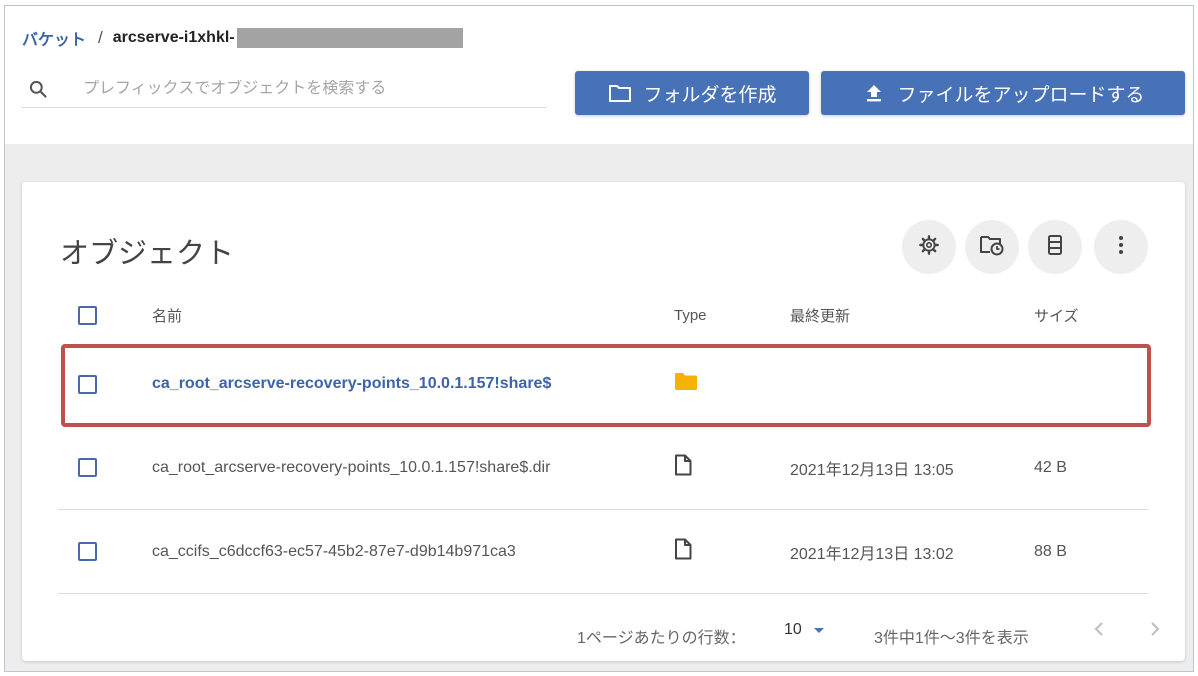 This screenshot has width=1198, height=676. I want to click on select-all-checkbox, so click(87, 315).